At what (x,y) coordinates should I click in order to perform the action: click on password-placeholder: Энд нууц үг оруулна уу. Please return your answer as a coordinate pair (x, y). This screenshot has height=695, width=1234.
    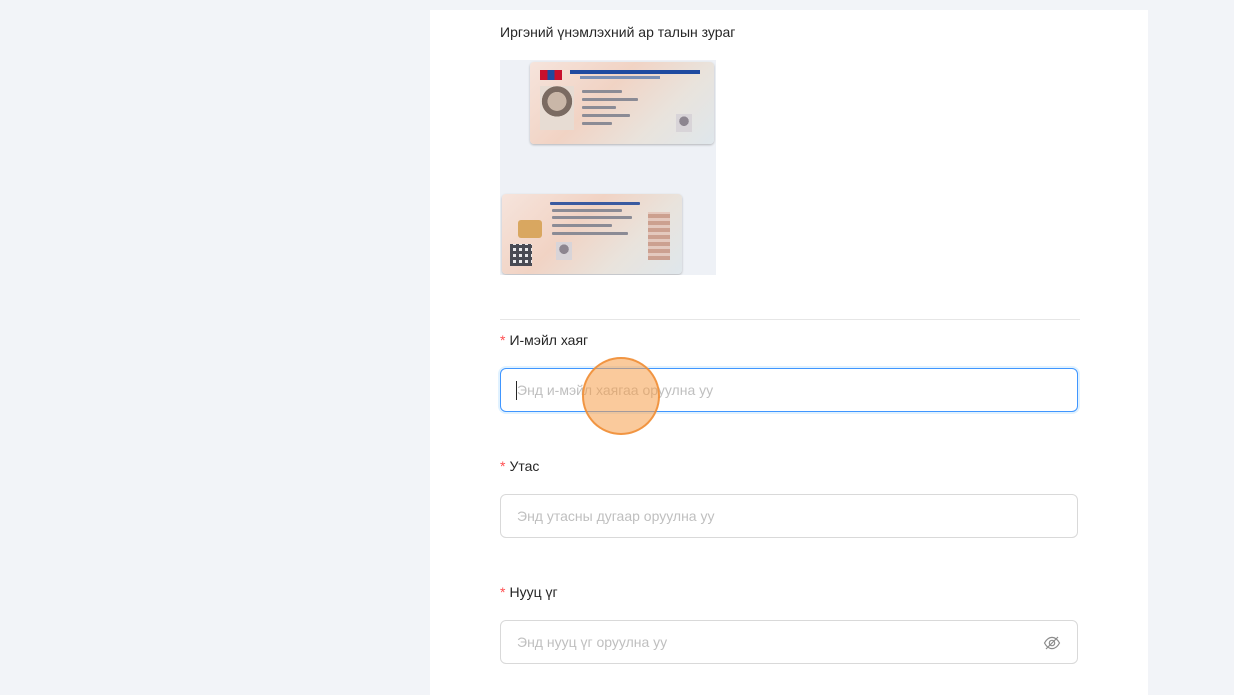
    Looking at the image, I should click on (592, 642).